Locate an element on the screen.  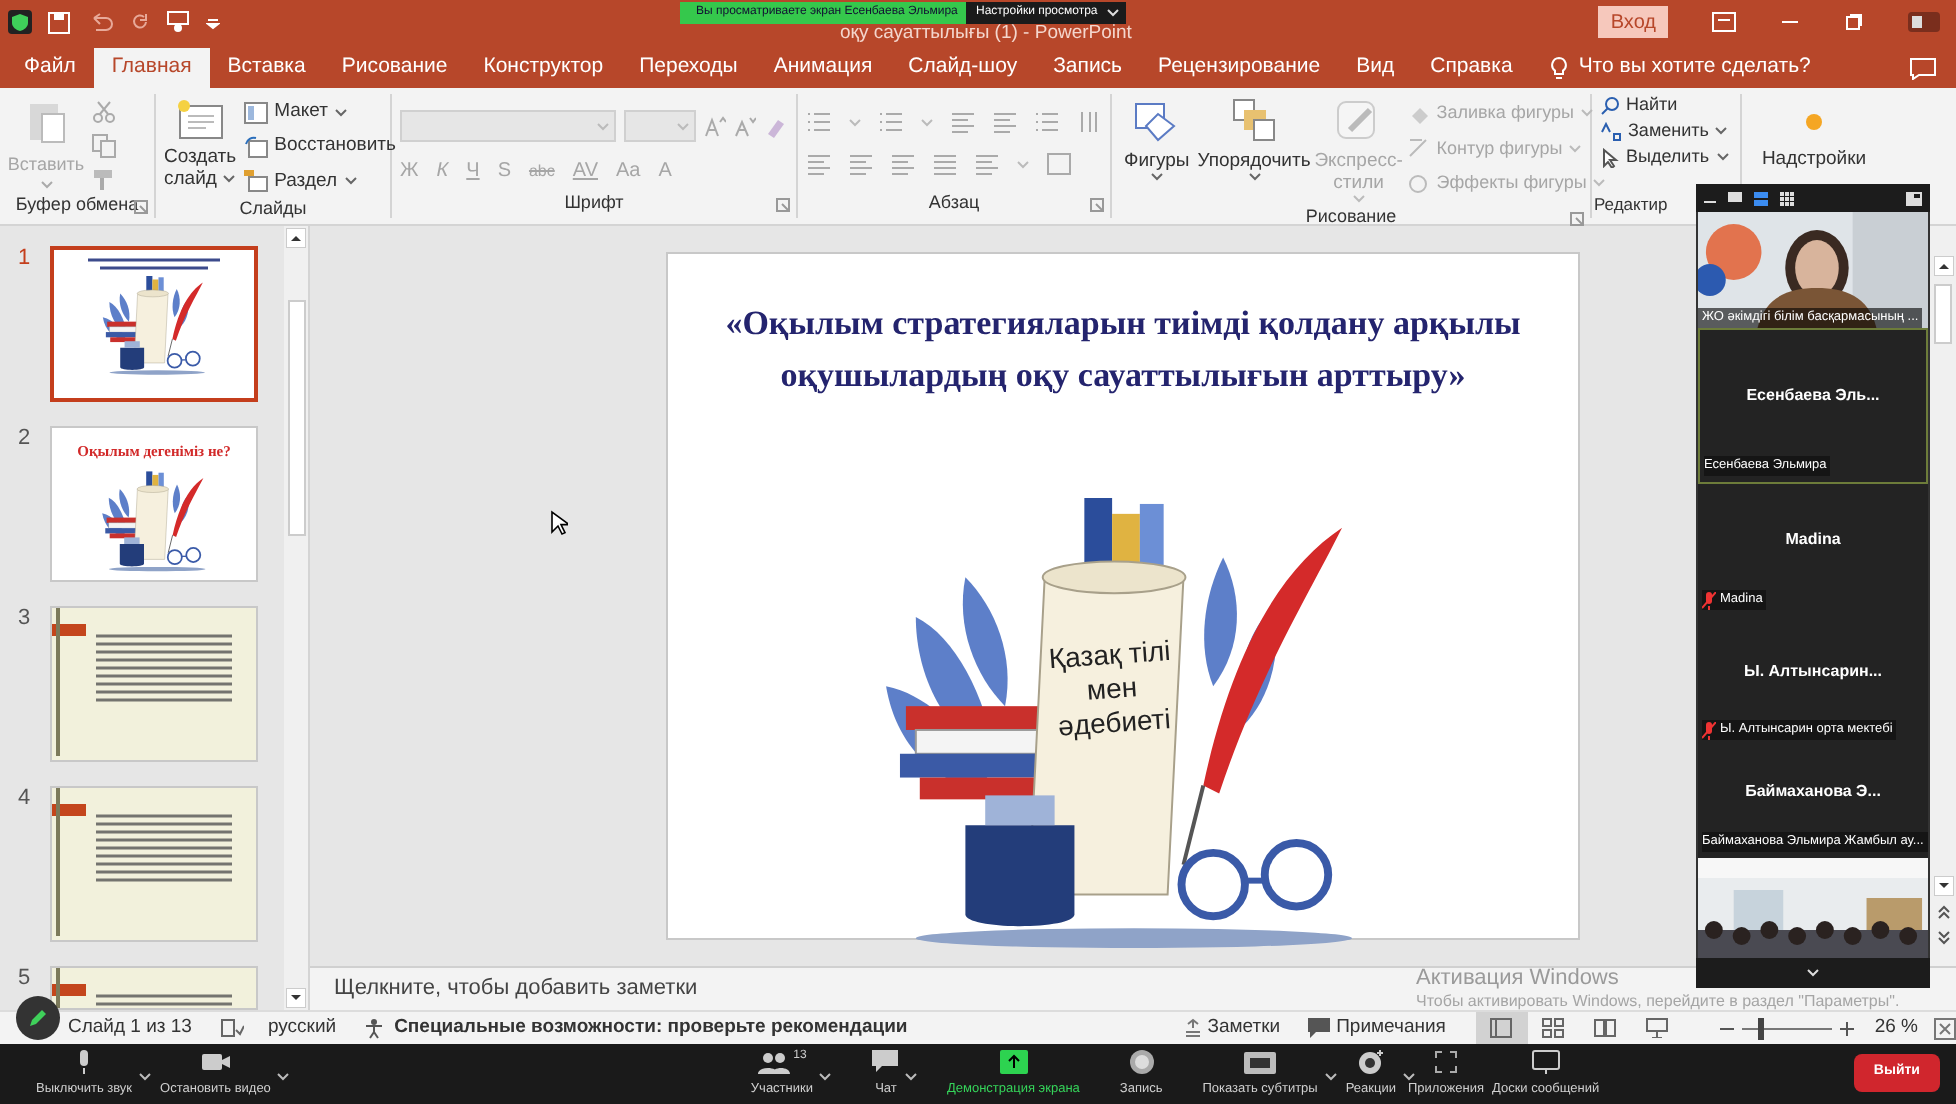
customize-icon is located at coordinates (213, 22).